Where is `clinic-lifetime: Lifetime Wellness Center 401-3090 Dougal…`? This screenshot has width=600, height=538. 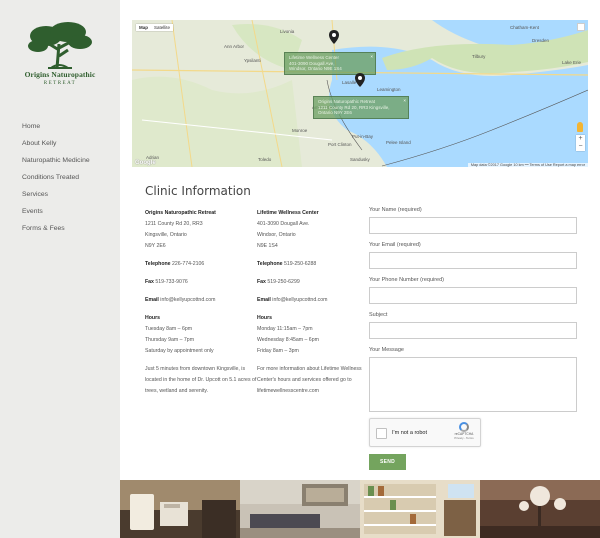 clinic-lifetime: Lifetime Wellness Center 401-3090 Dougal… is located at coordinates (313, 306).